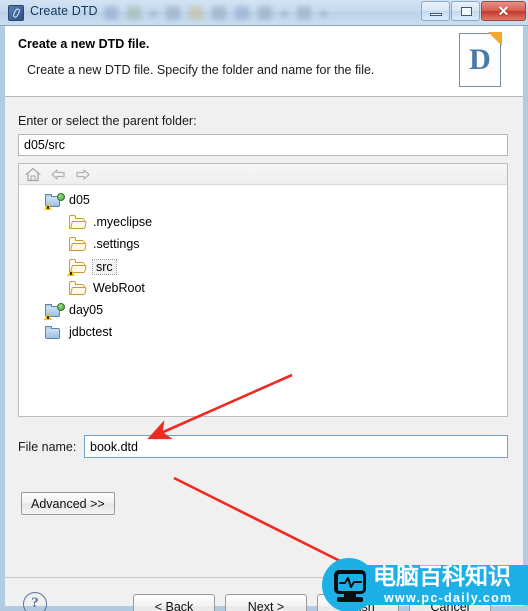  What do you see at coordinates (263, 245) in the screenshot?
I see `tree-item-settings: .settings` at bounding box center [263, 245].